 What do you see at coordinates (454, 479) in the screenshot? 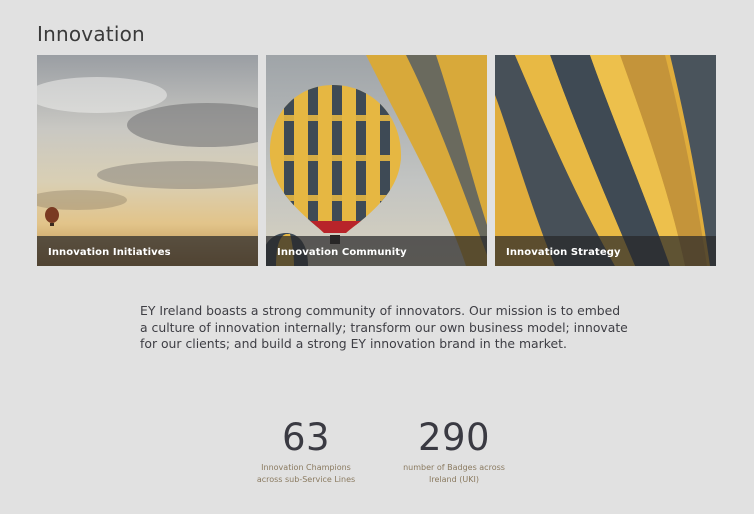
I see `stat-label-line: Ireland (UKI)` at bounding box center [454, 479].